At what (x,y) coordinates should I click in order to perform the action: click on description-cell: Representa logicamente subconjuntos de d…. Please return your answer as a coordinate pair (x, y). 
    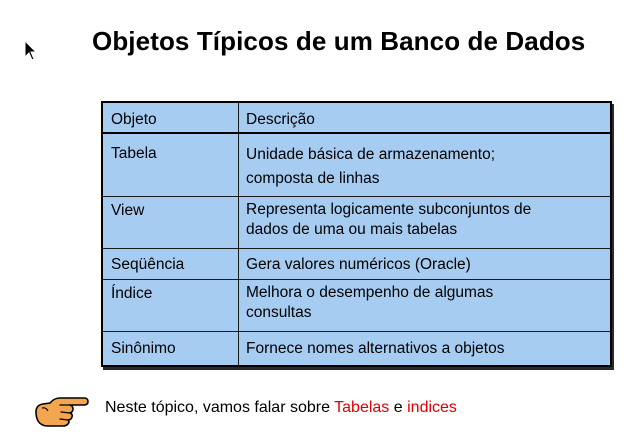
    Looking at the image, I should click on (426, 220).